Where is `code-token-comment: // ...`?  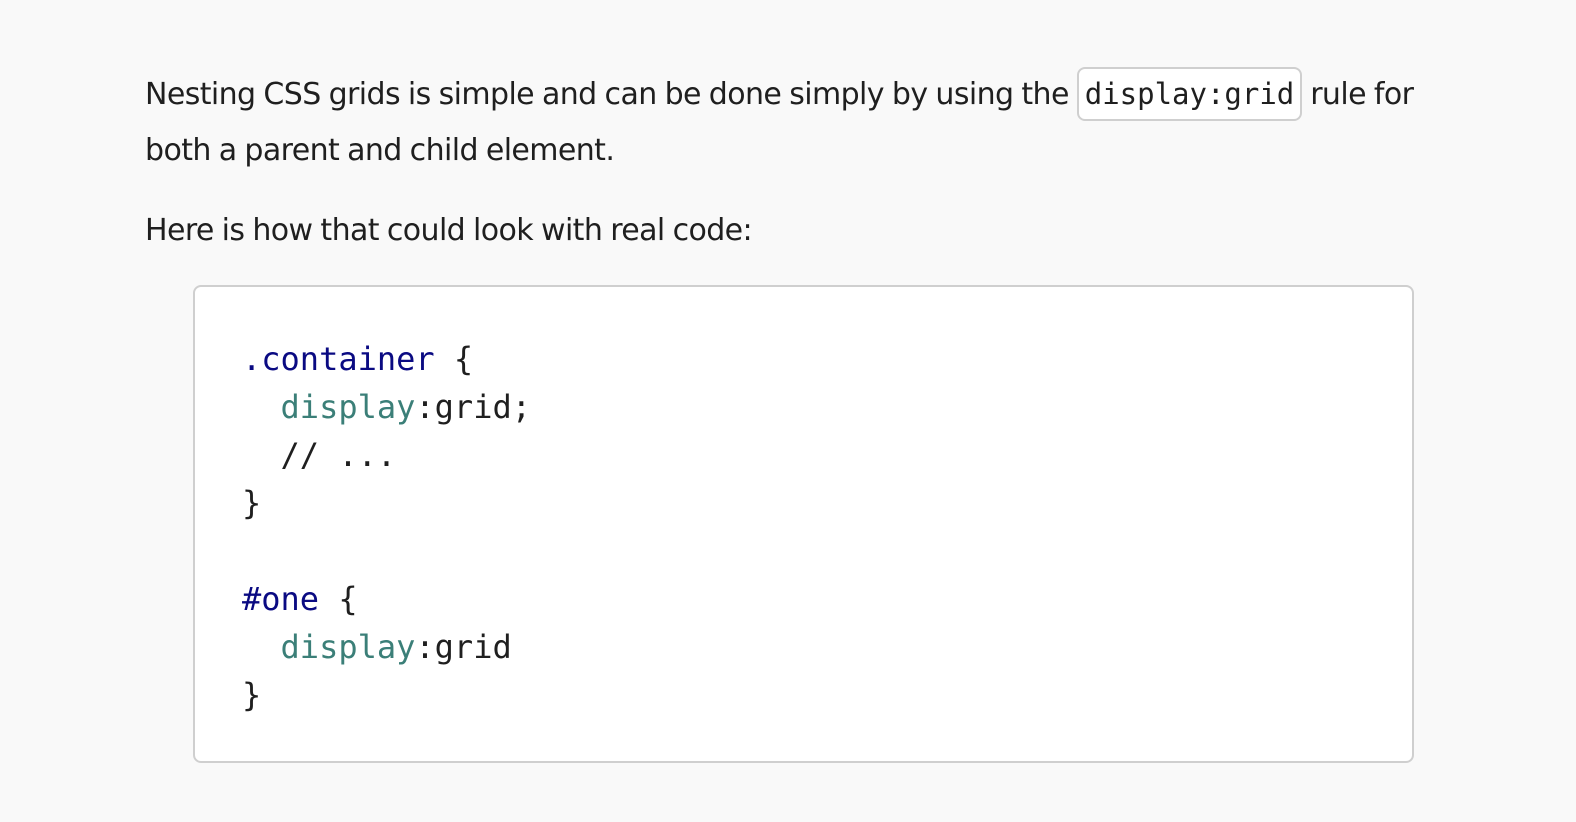
code-token-comment: // ... is located at coordinates (319, 455).